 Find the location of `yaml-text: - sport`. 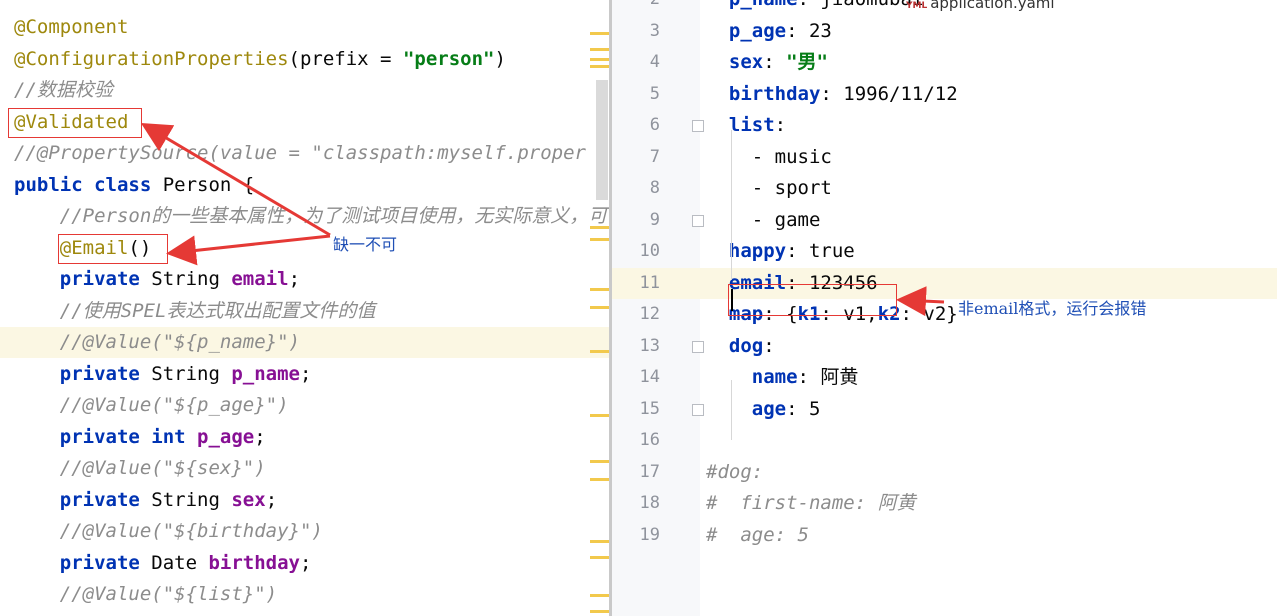

yaml-text: - sport is located at coordinates (769, 188).